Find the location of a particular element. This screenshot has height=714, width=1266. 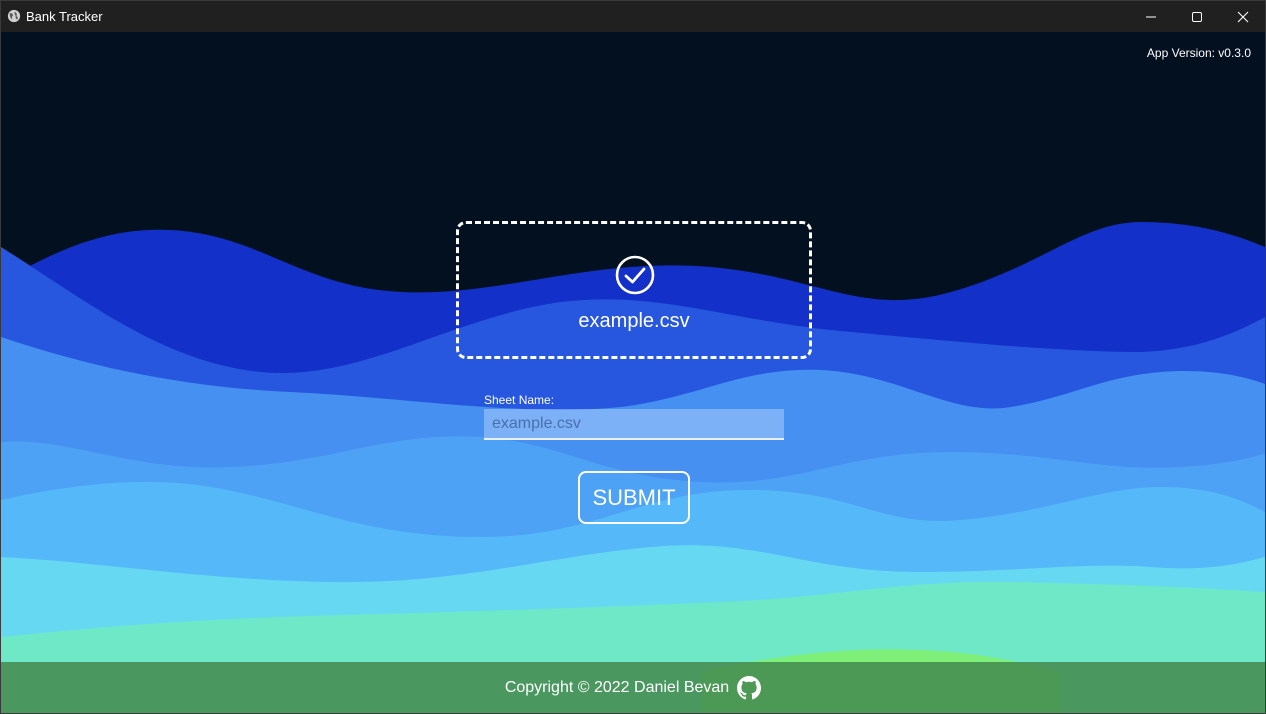

app-version: App Version: v0.3.0 is located at coordinates (1198, 53).